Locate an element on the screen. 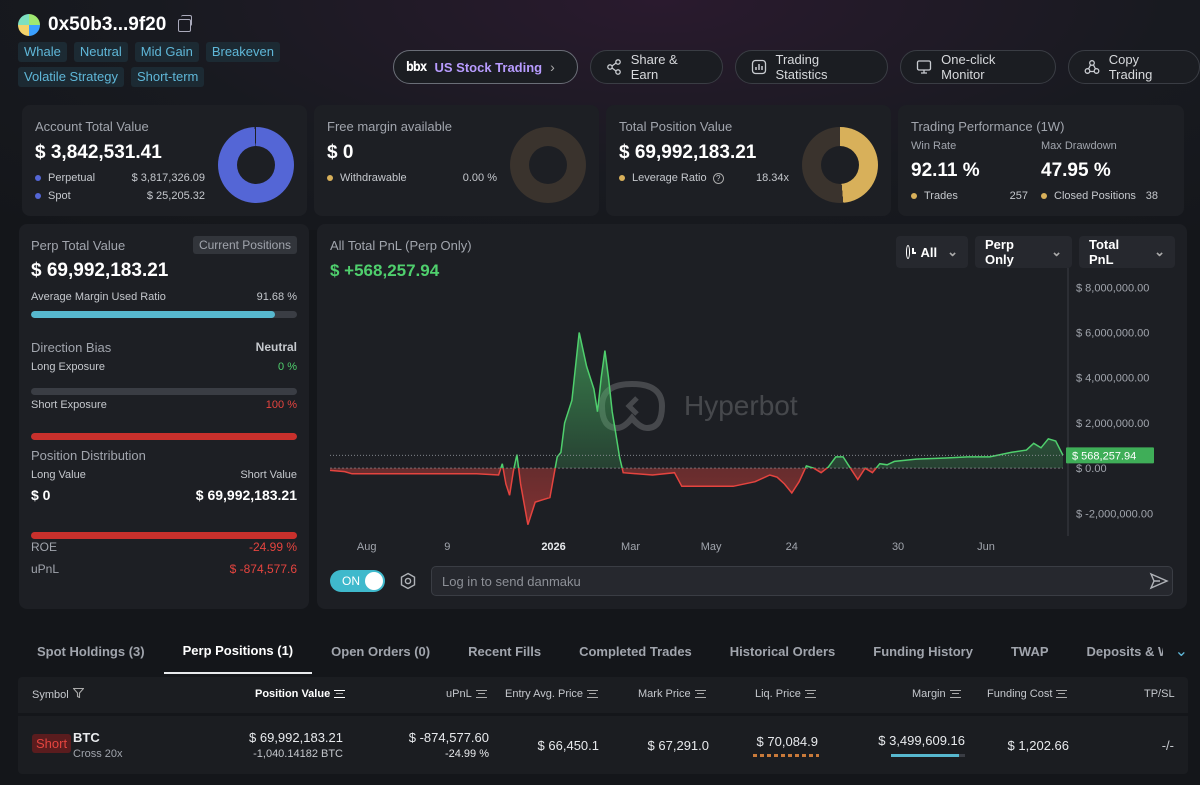  tab-spot-holdings: Spot Holdings (3) is located at coordinates (91, 651).